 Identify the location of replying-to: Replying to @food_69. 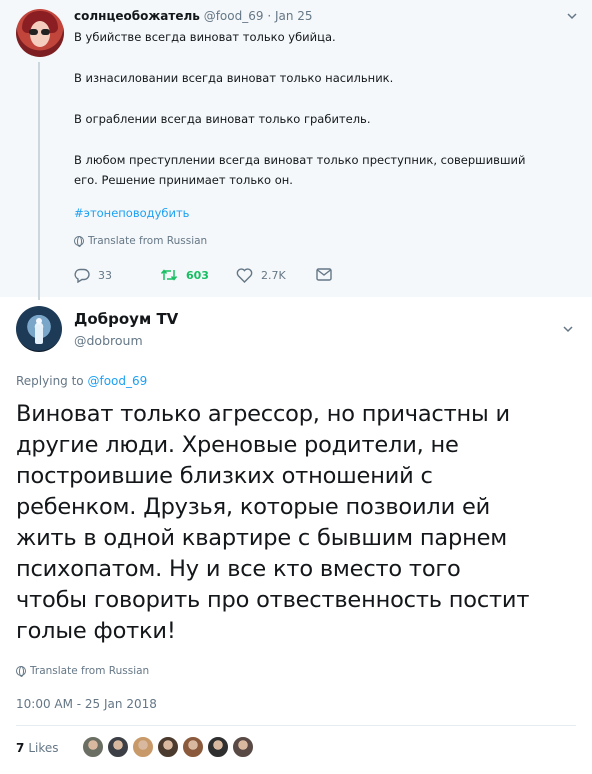
(81, 381).